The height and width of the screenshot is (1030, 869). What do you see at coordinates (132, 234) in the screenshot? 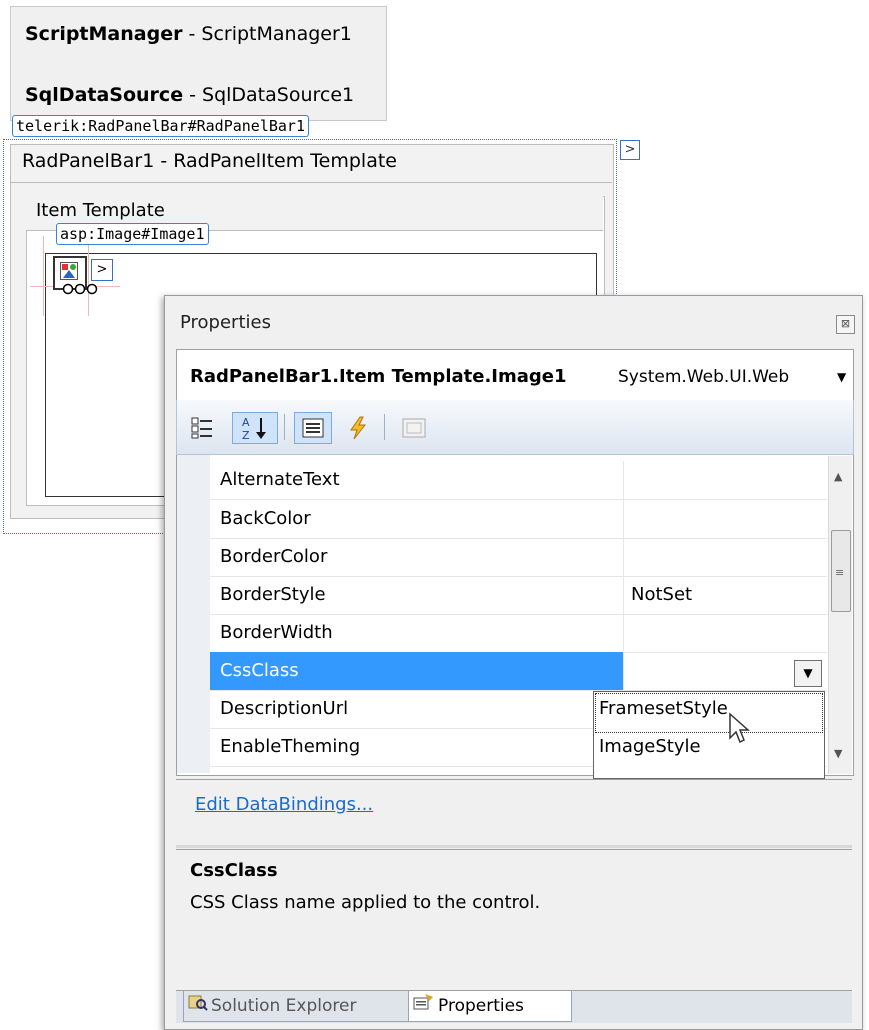
I see `image-tag: asp:Image#Image1` at bounding box center [132, 234].